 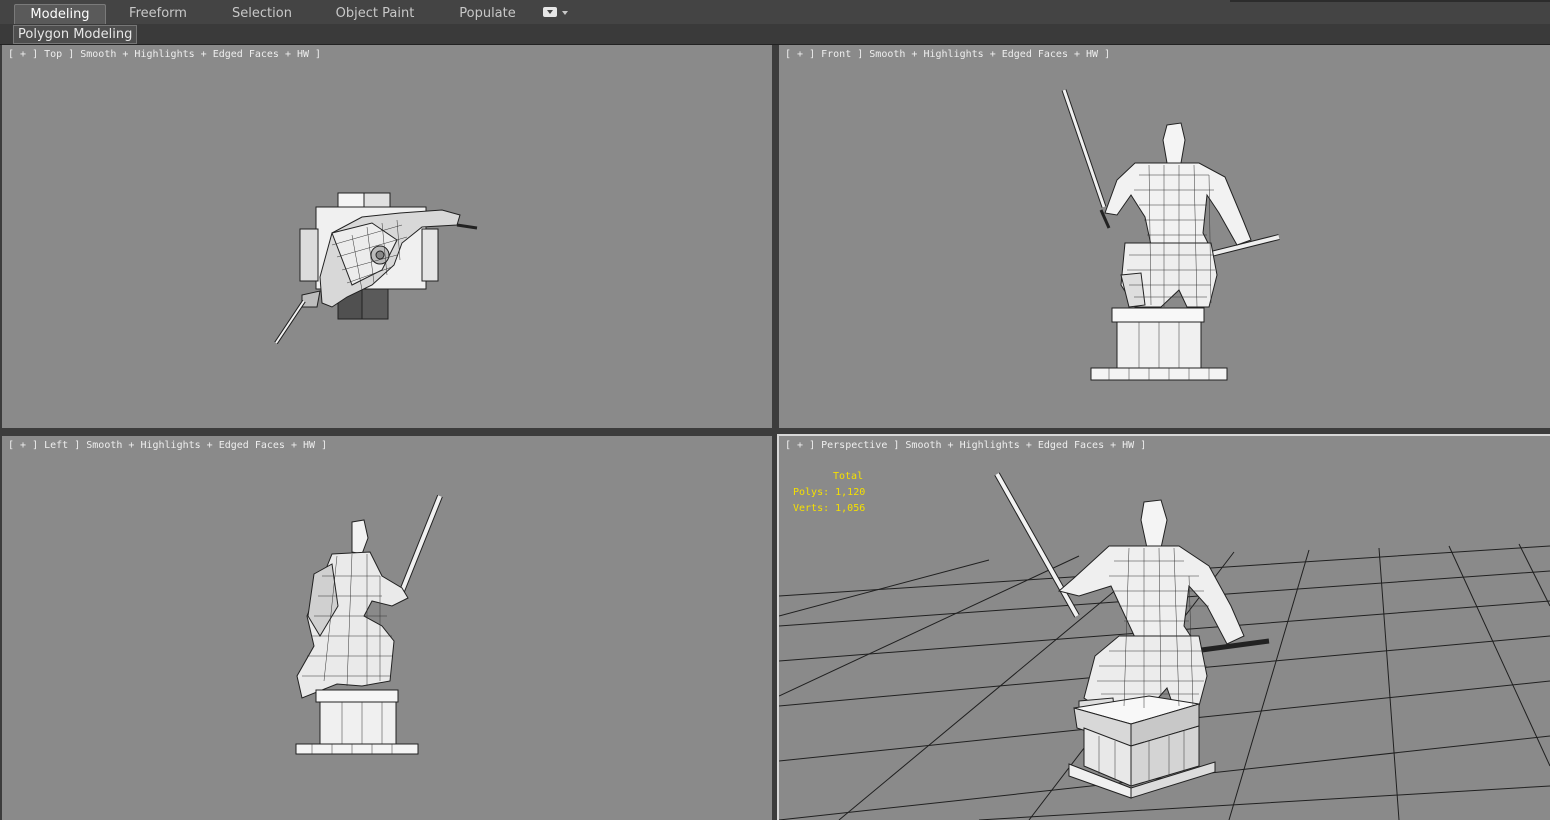 What do you see at coordinates (158, 13) in the screenshot?
I see `tab-freeform: Freeform` at bounding box center [158, 13].